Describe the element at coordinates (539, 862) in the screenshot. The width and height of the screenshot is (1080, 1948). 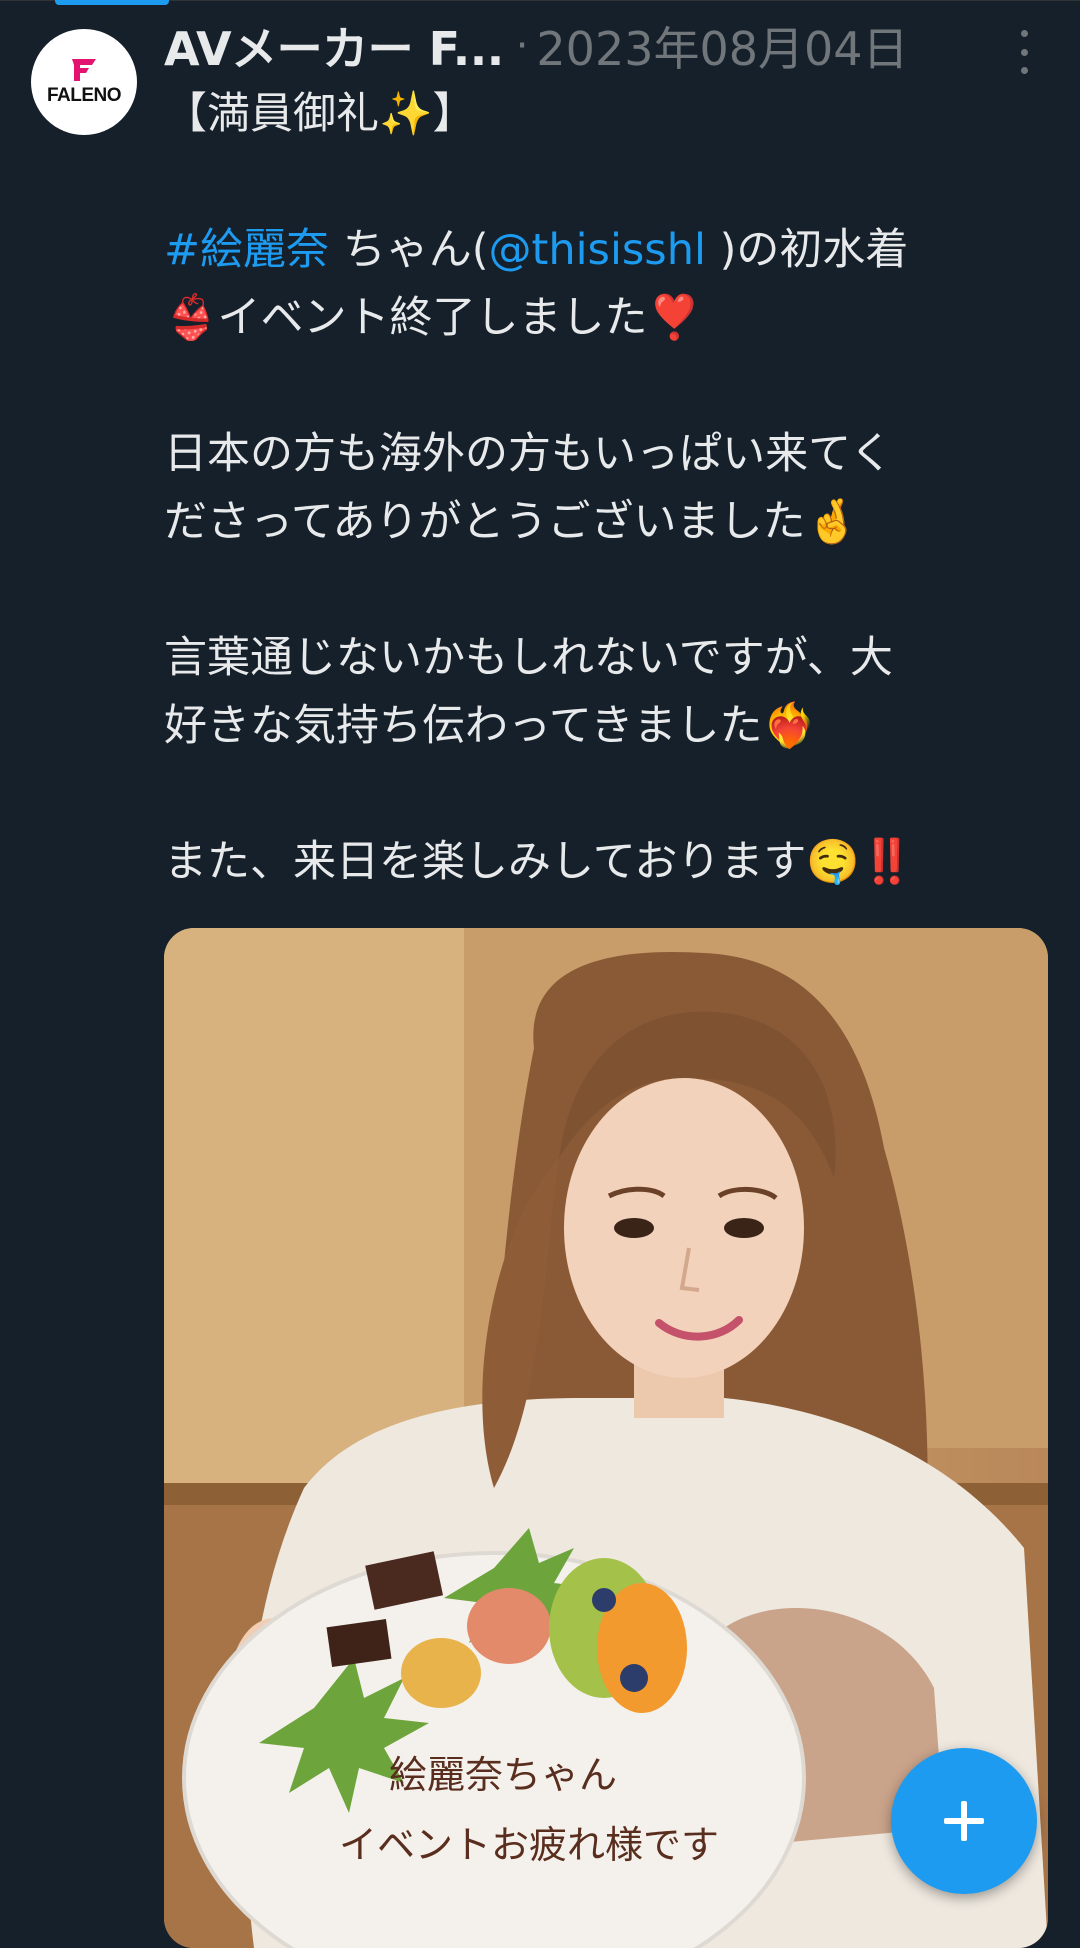
I see `tweet-line: また、来日を楽しみしております🤤‼️` at that location.